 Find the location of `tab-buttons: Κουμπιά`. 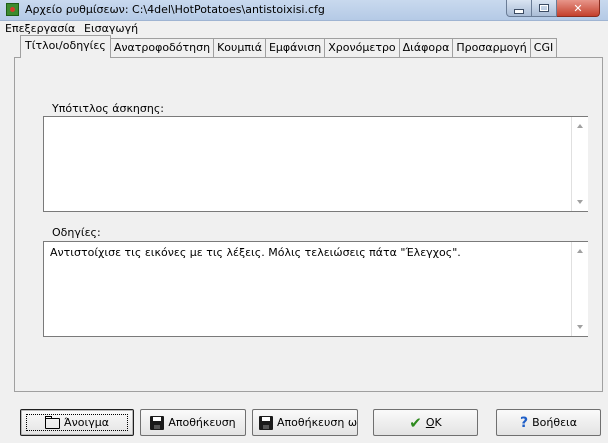

tab-buttons: Κουμπιά is located at coordinates (240, 47).